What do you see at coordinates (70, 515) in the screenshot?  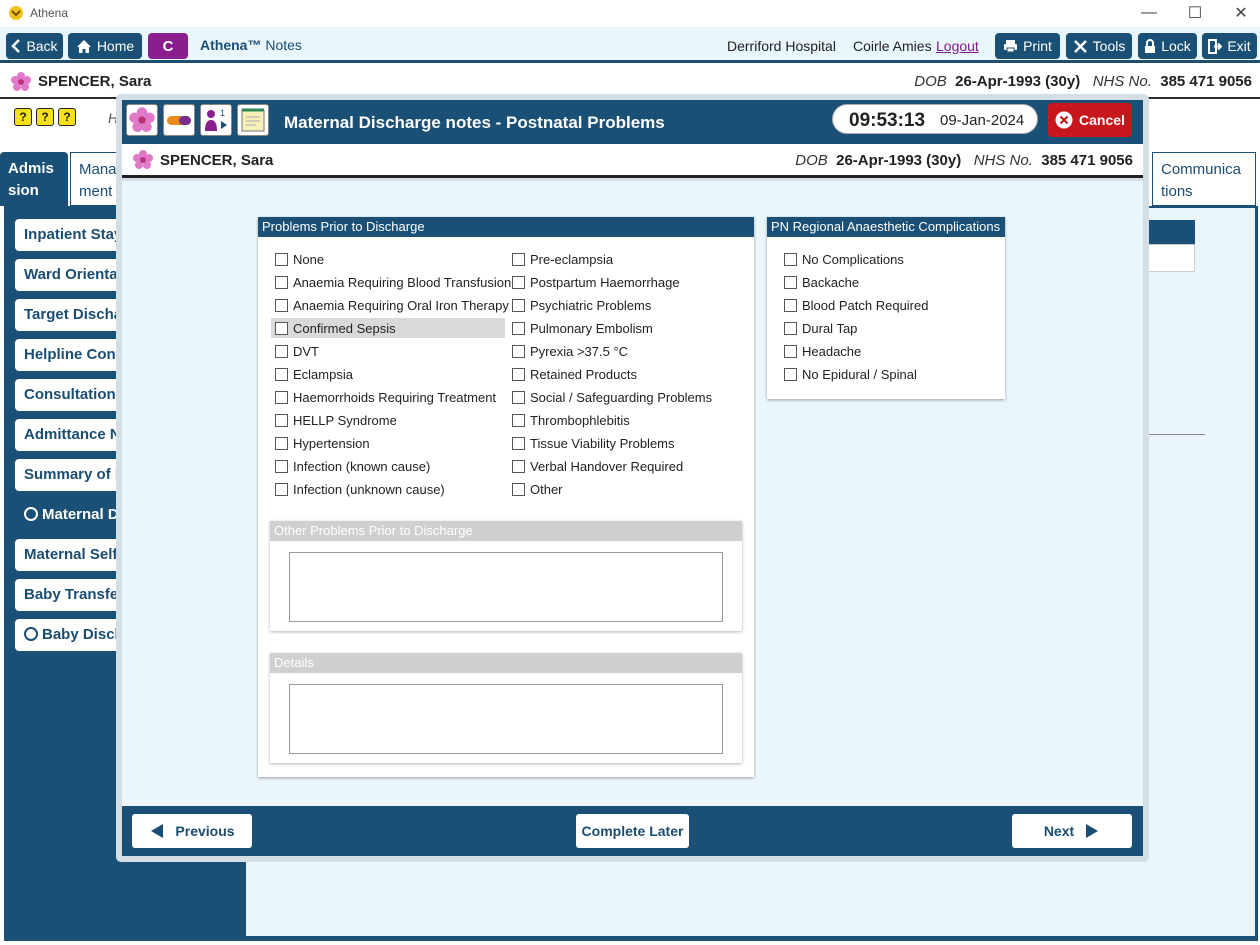 I see `sidebar-item-maternal-discharge: Maternal Di` at bounding box center [70, 515].